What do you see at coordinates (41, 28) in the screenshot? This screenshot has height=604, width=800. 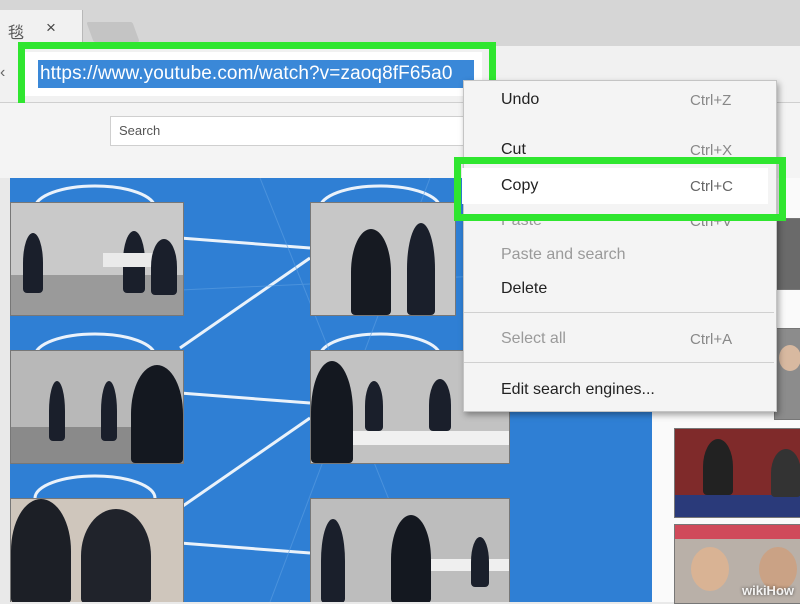 I see `browser-tab: 毯 ×` at bounding box center [41, 28].